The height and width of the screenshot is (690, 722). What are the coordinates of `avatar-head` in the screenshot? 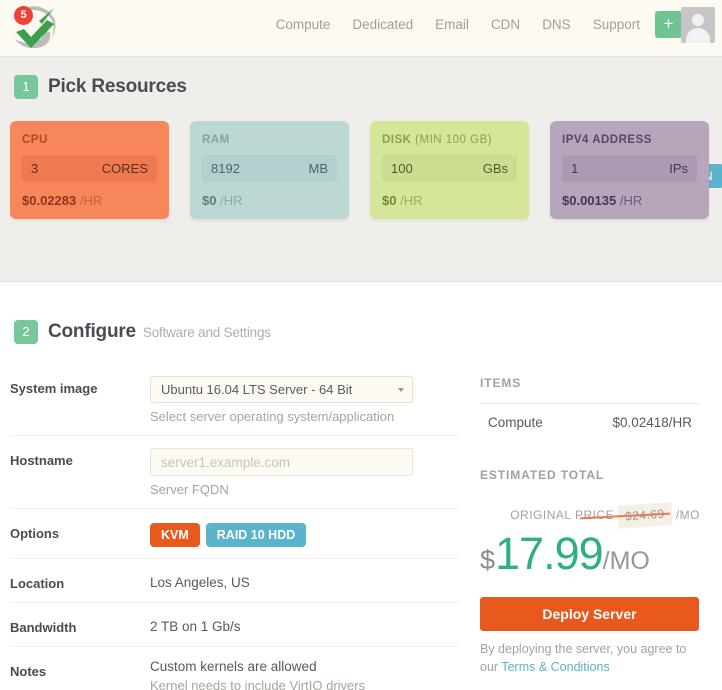 It's located at (698, 20).